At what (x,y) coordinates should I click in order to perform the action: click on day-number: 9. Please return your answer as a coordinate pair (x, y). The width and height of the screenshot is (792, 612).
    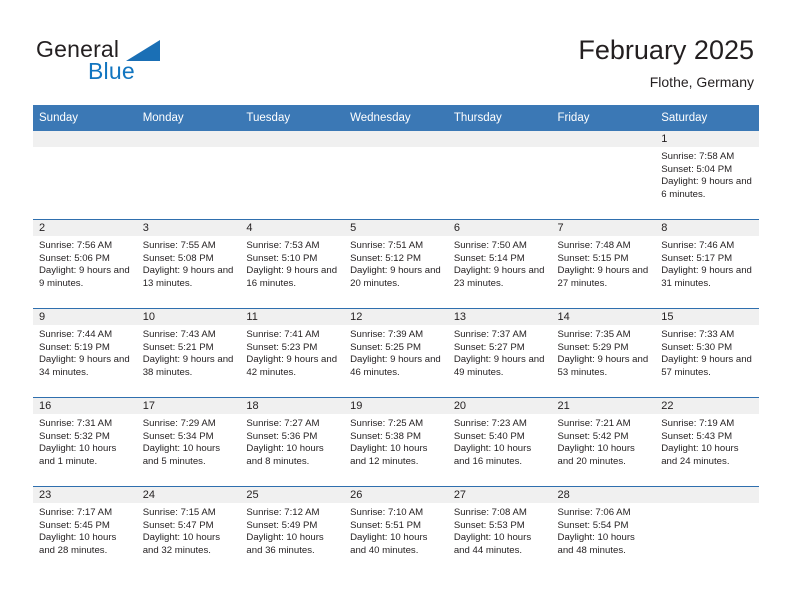
    Looking at the image, I should click on (85, 317).